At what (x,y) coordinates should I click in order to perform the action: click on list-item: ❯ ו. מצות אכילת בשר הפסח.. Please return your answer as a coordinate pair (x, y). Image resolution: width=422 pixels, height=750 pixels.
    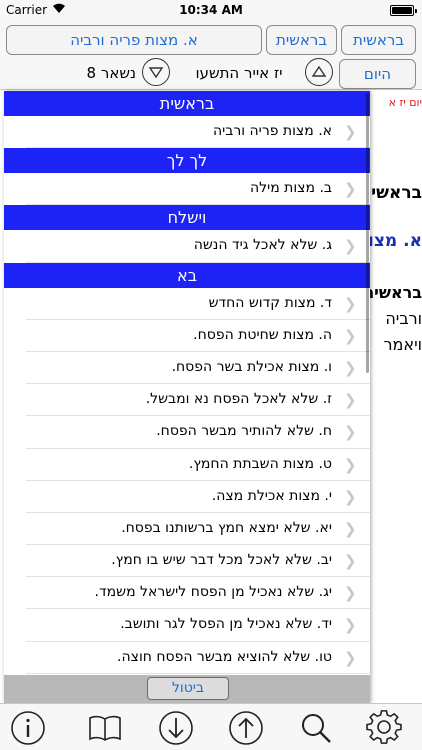
    Looking at the image, I should click on (198, 368).